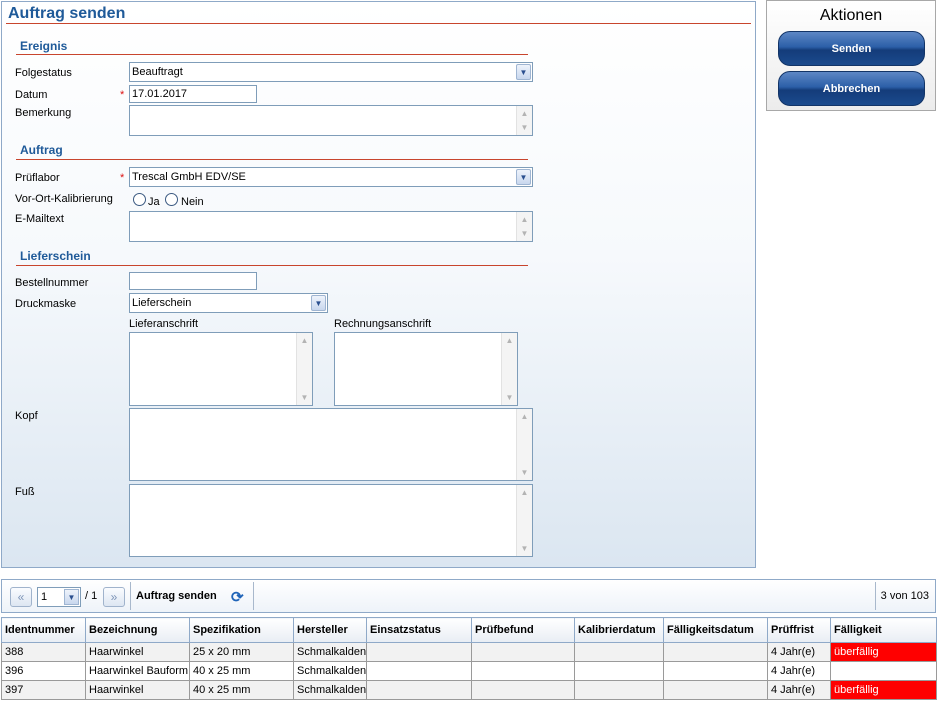 The height and width of the screenshot is (701, 937). What do you see at coordinates (331, 177) in the screenshot?
I see `prueflabor-select: Trescal GmbH EDV/SE ▼` at bounding box center [331, 177].